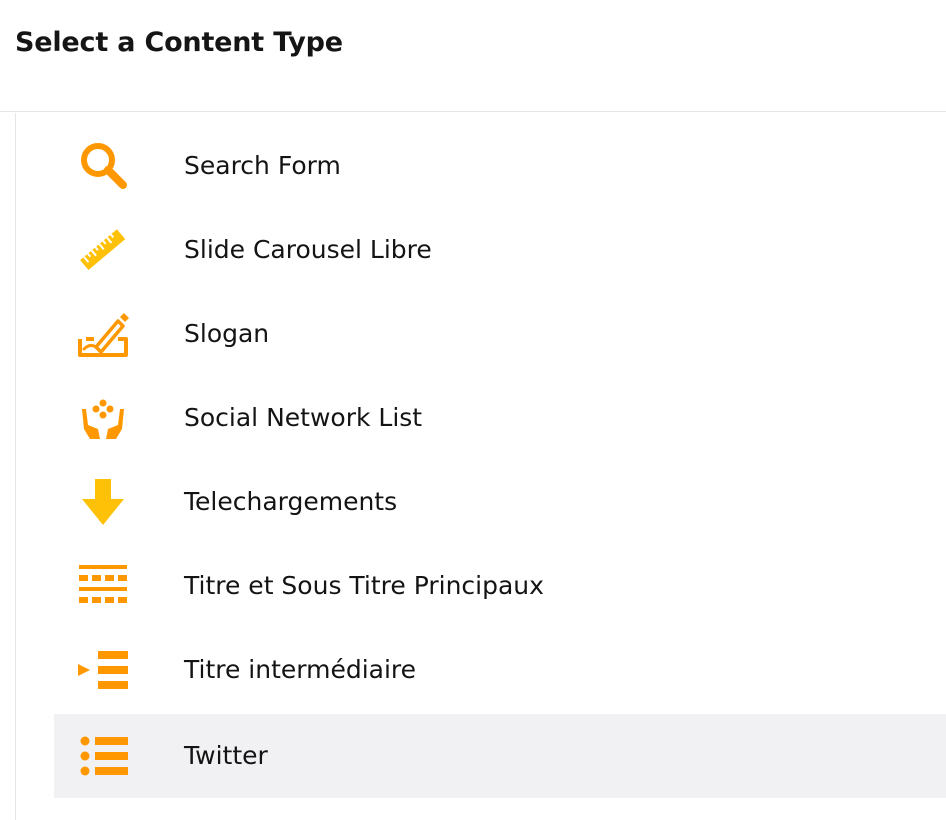 This screenshot has height=820, width=946. Describe the element at coordinates (500, 250) in the screenshot. I see `content-type-item-slide-carousel-libre: Slide Carousel Libre` at that location.